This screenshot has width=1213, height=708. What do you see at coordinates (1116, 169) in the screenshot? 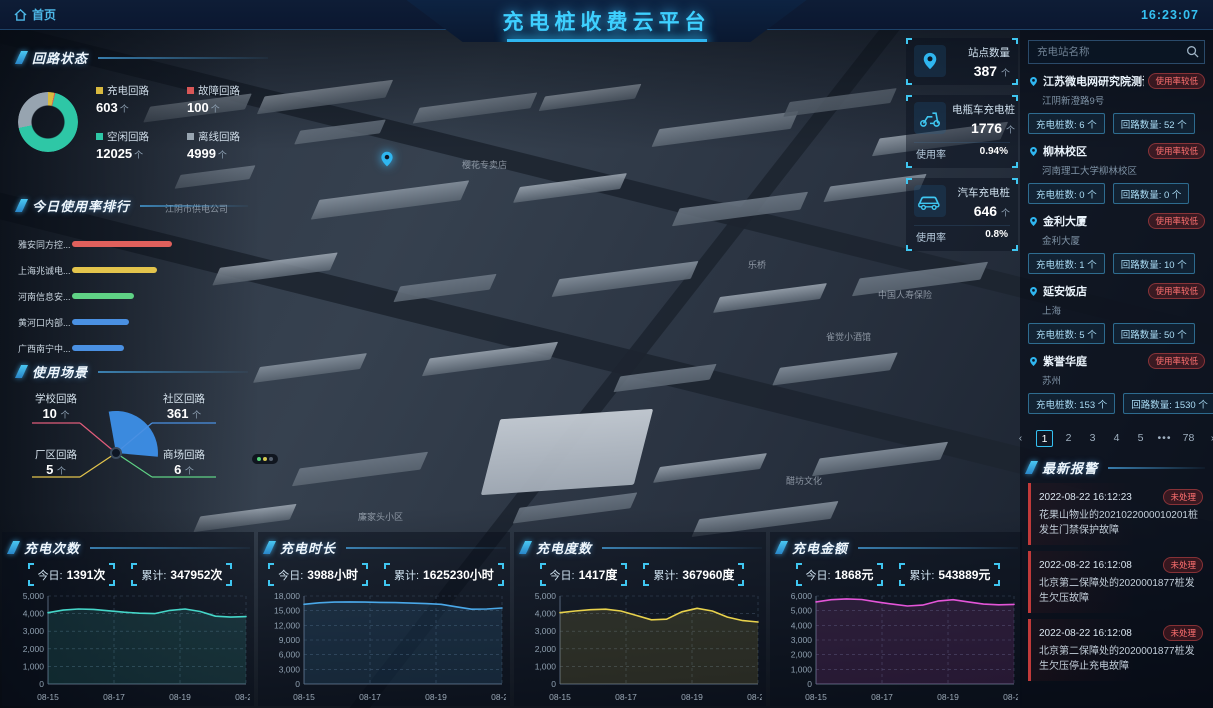
I see `station-list-item: 柳林校区 使用率较低 河南理工大学柳林校区 充电桩数: 0 个回路数量: 0 个` at bounding box center [1116, 169].